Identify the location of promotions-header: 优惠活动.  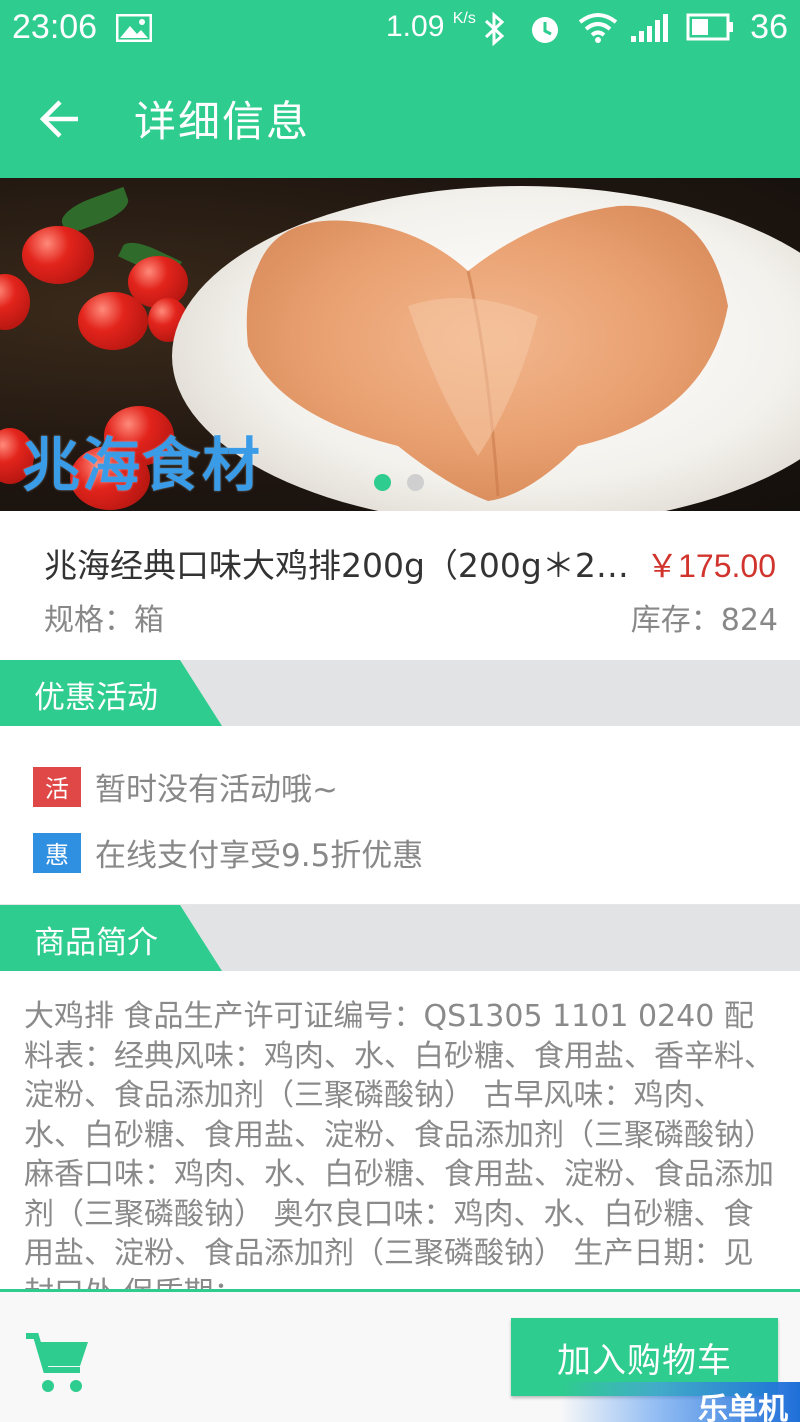
(400, 693).